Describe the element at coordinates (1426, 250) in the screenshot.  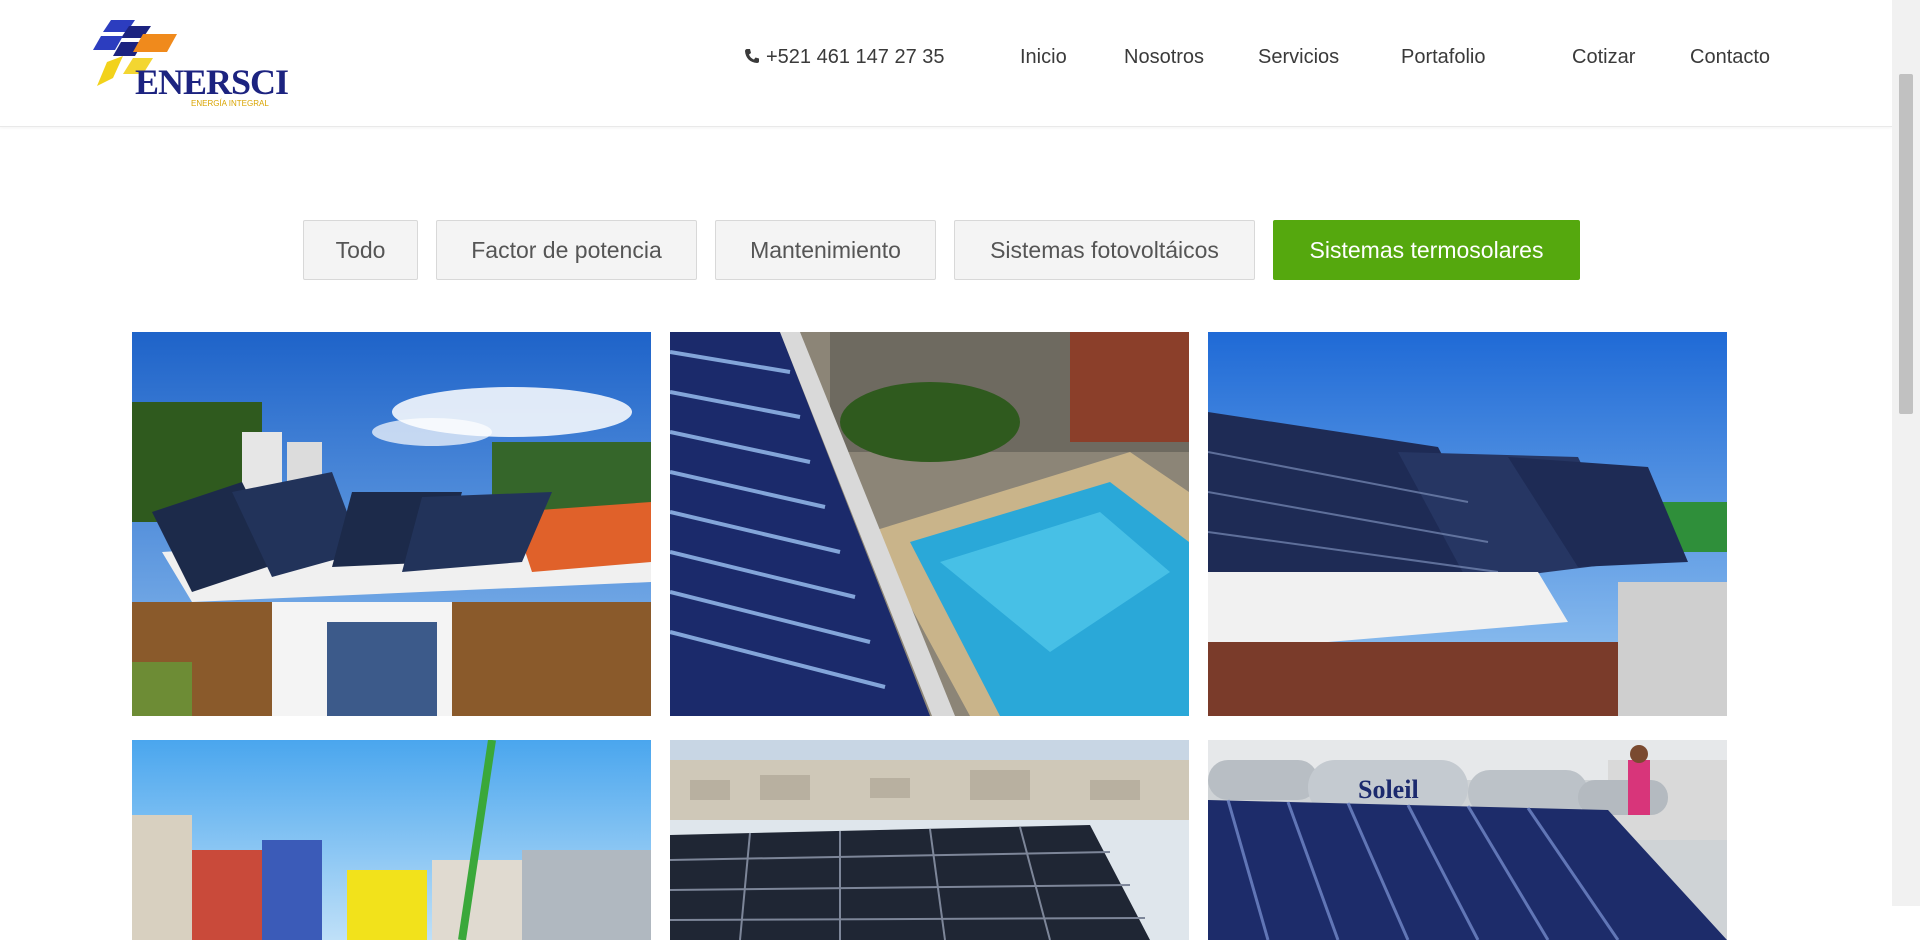
I see `filter-sistemas-termosolares: Sistemas termosolares` at that location.